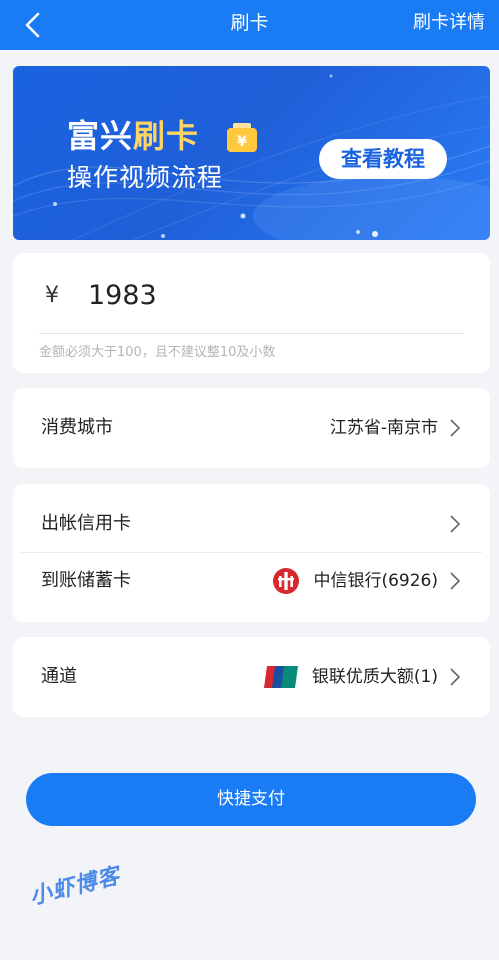 The image size is (499, 960). Describe the element at coordinates (286, 581) in the screenshot. I see `citic-bank-logo-icon` at that location.